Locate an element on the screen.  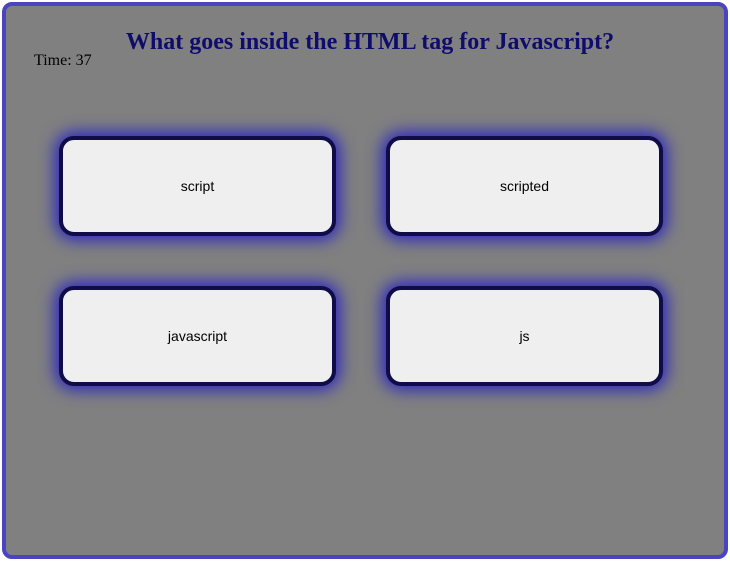
answer-button-3: javascript is located at coordinates (197, 336).